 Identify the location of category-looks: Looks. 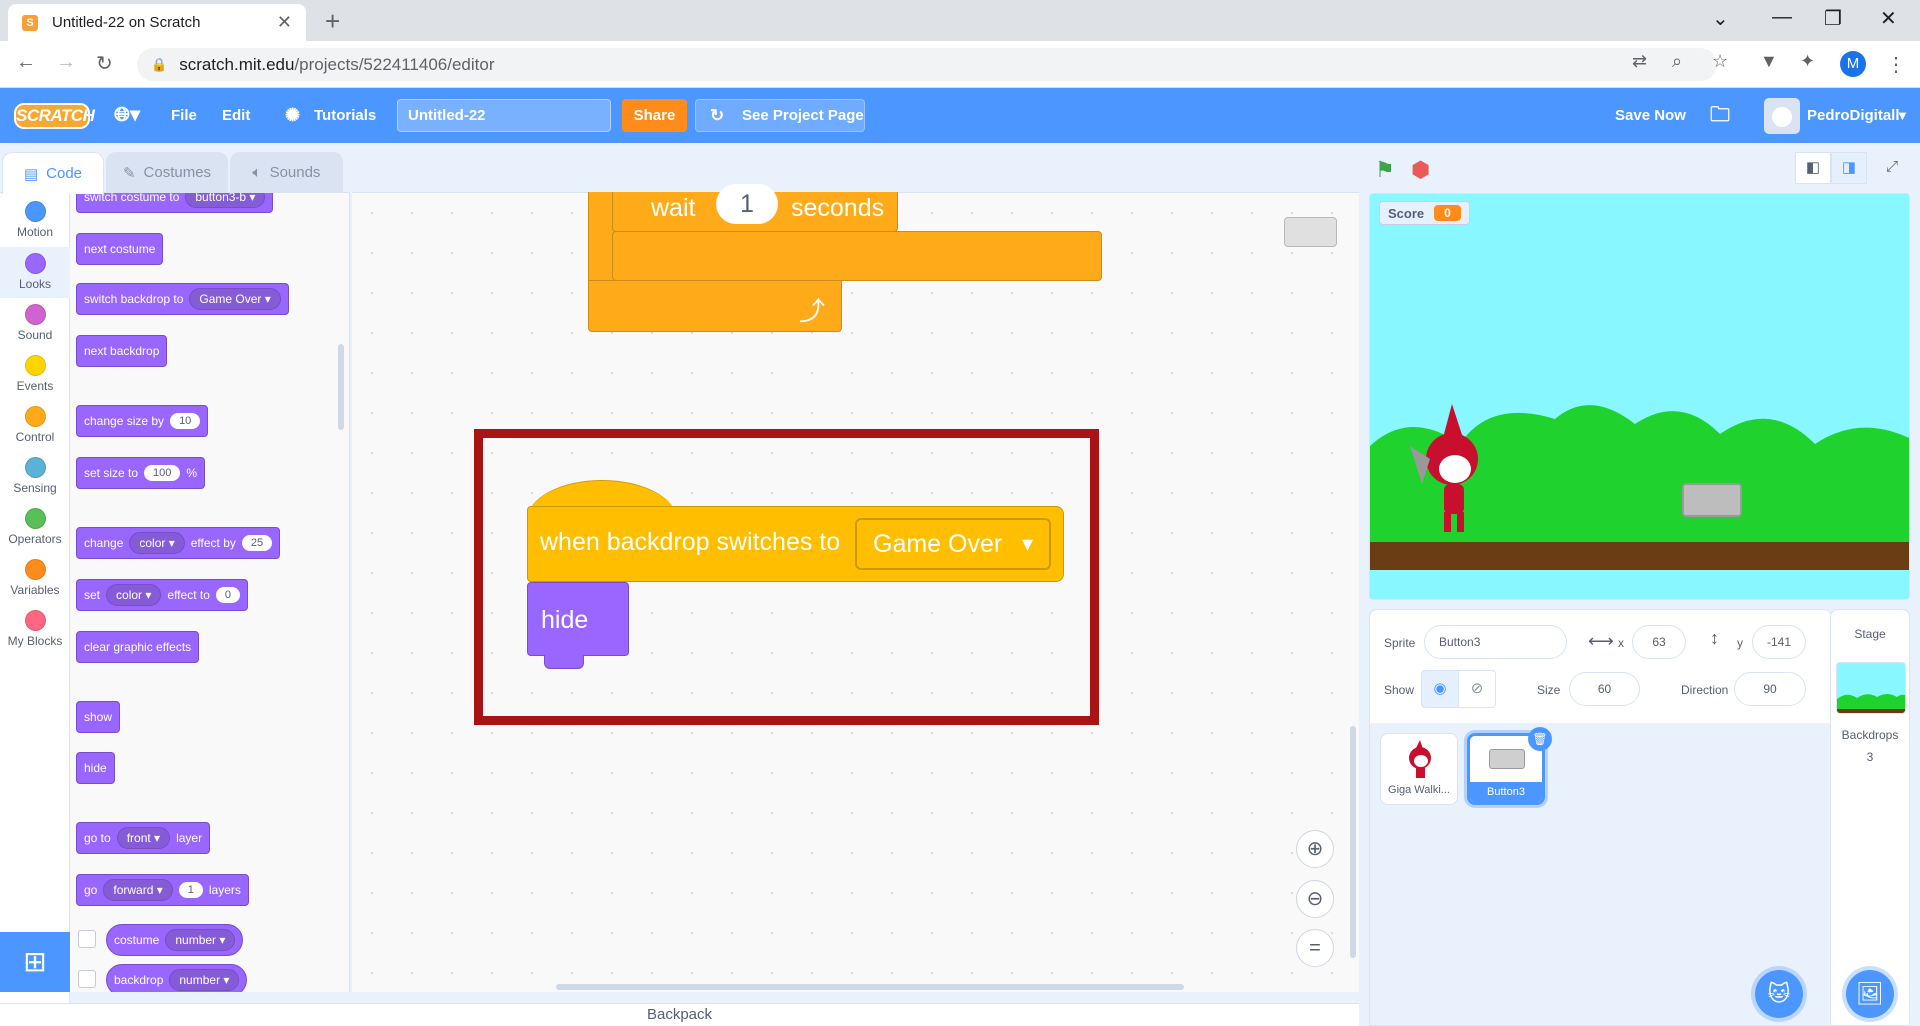
(35, 272).